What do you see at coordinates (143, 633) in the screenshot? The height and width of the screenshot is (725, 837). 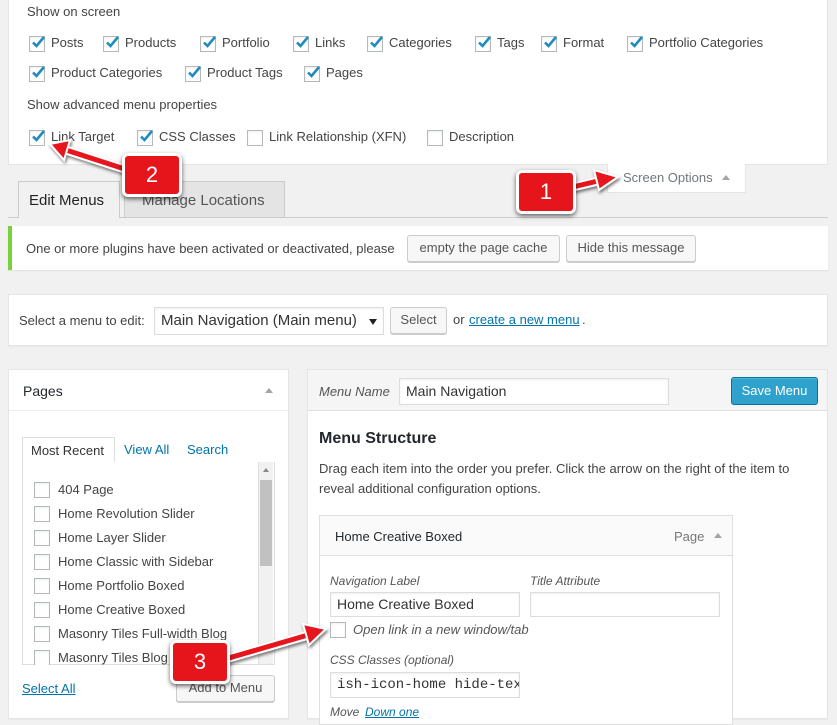 I see `page-label: Masonry Tiles Full-width Blog` at bounding box center [143, 633].